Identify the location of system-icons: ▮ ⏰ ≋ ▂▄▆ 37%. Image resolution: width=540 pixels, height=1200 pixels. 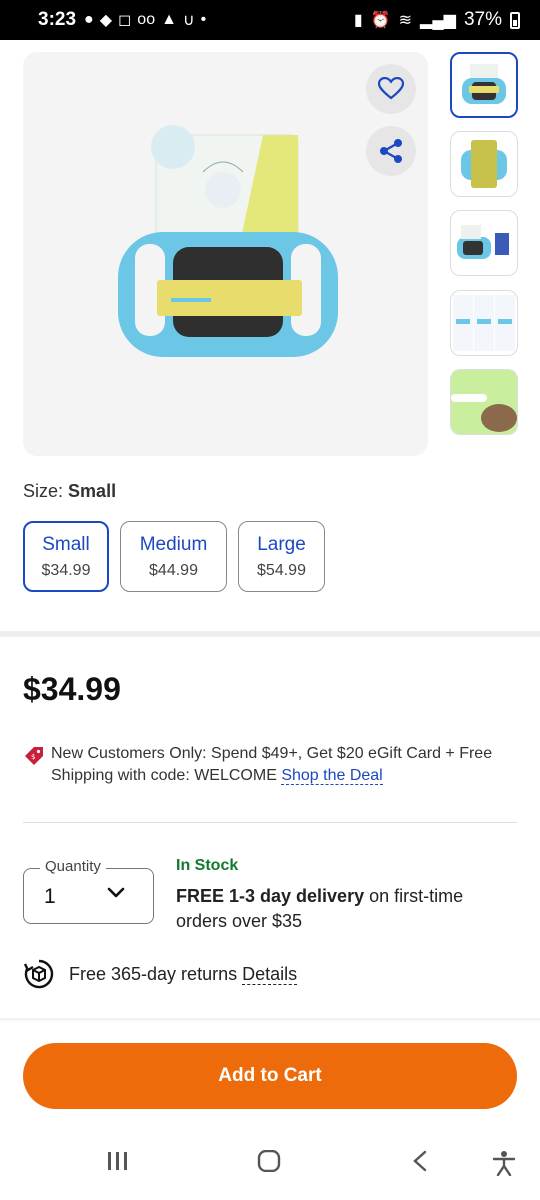
(437, 20).